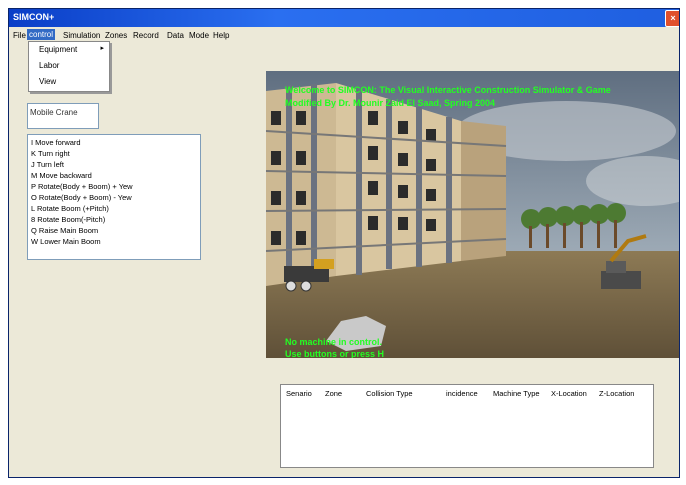  What do you see at coordinates (56, 142) in the screenshot?
I see `key-command-item: I Move forward` at bounding box center [56, 142].